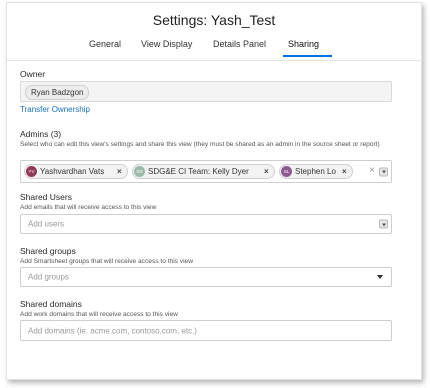  I want to click on dialog-title: Settings: Yash_Test, so click(214, 20).